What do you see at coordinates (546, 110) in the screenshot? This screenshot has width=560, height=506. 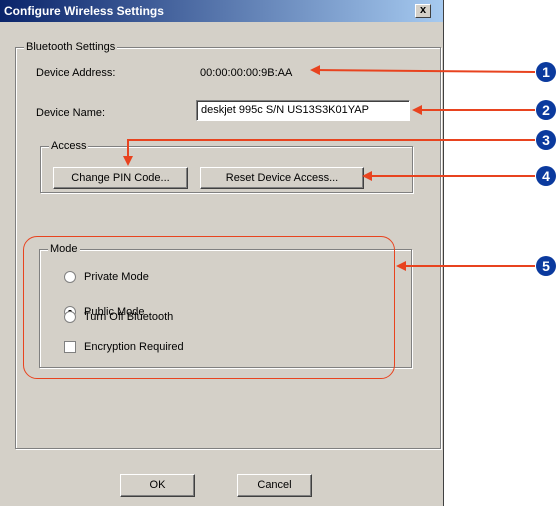 I see `callout-2: 2` at bounding box center [546, 110].